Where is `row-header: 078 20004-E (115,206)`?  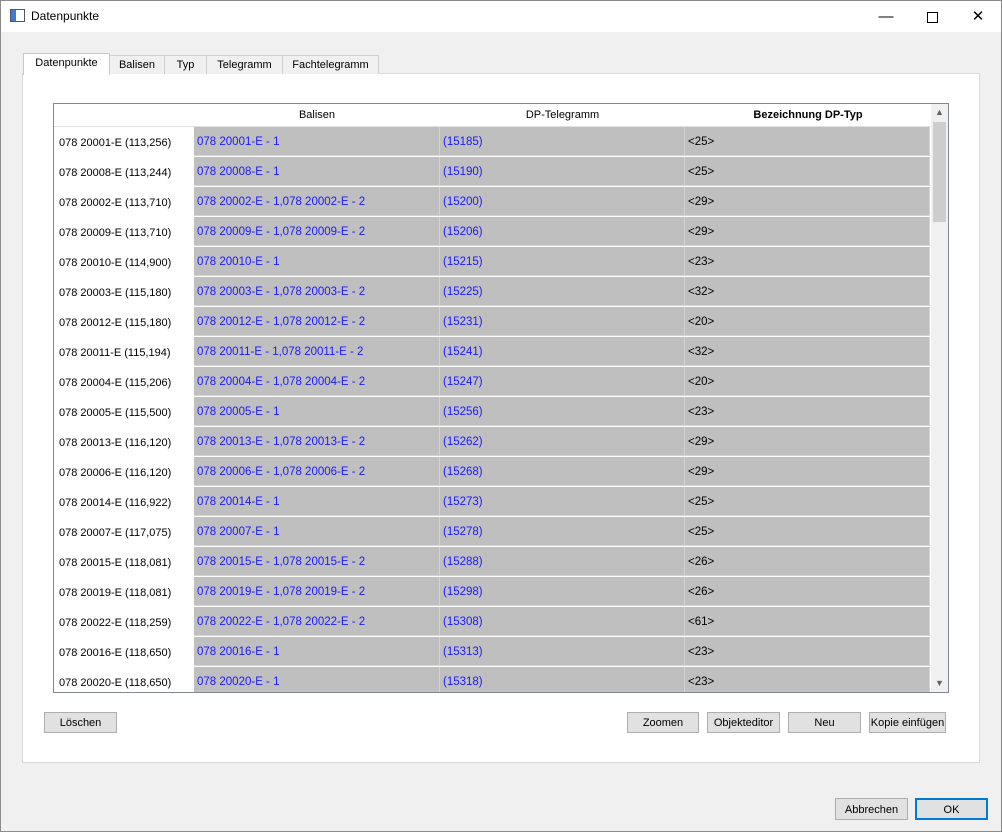 row-header: 078 20004-E (115,206) is located at coordinates (124, 382).